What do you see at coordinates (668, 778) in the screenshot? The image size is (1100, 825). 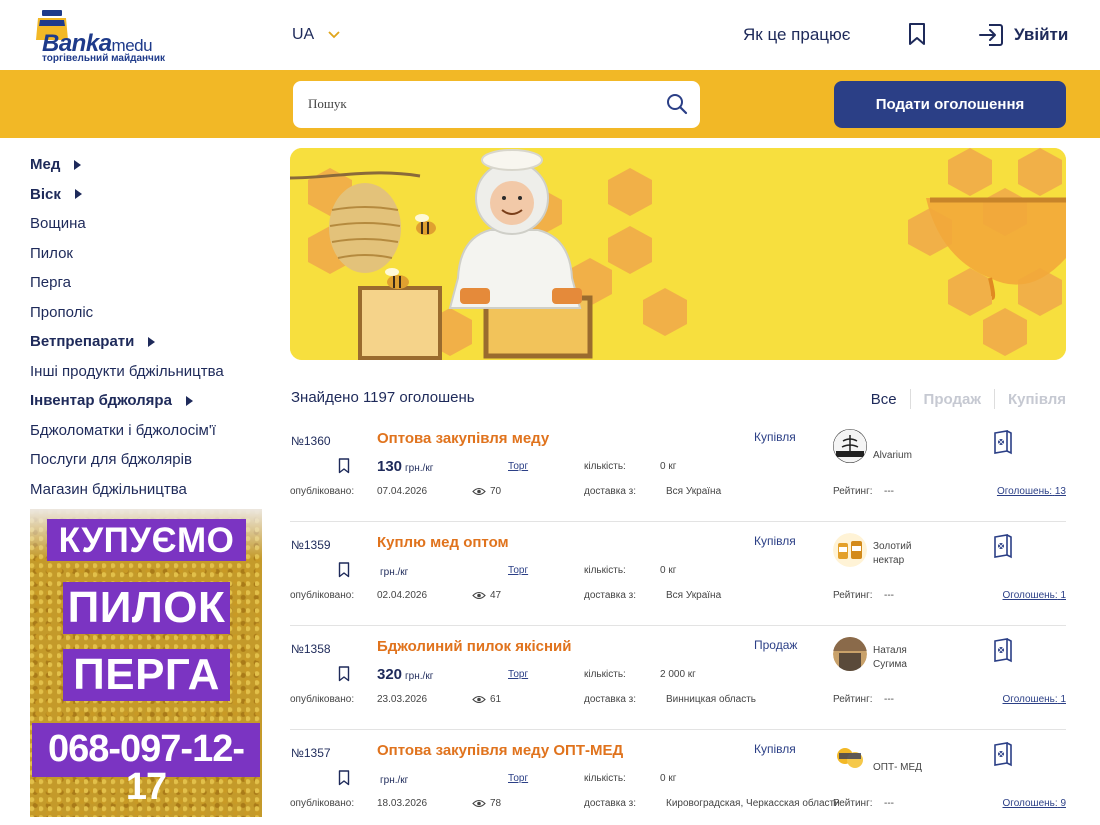 I see `quantity-value: 0 кг` at bounding box center [668, 778].